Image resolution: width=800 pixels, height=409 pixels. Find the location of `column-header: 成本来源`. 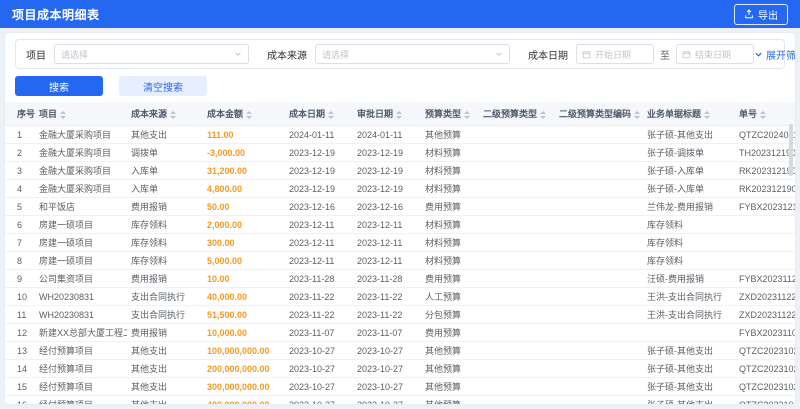

column-header: 成本来源 is located at coordinates (165, 114).